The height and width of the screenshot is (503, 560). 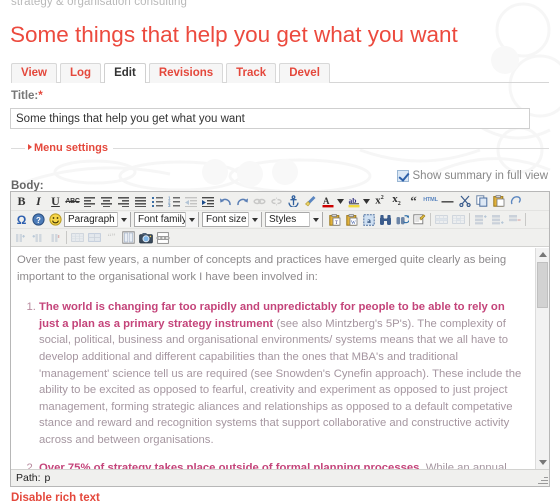 What do you see at coordinates (111, 238) in the screenshot?
I see `quote-marks-icon: “”` at bounding box center [111, 238].